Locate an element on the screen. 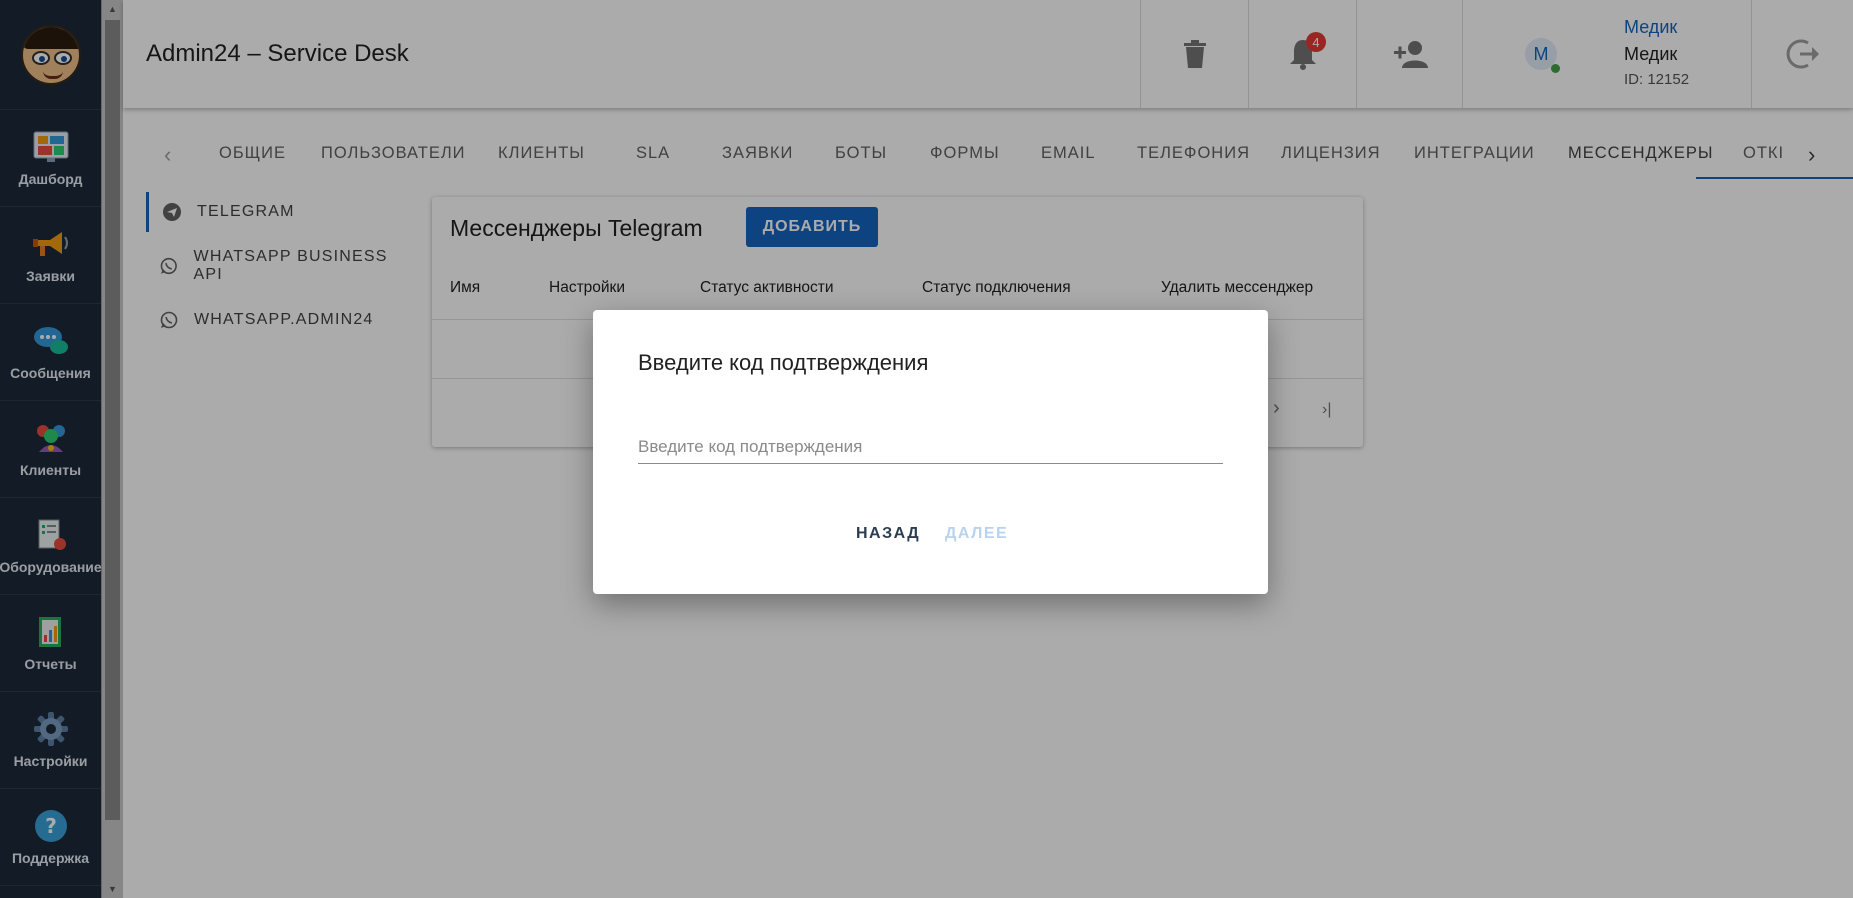 This screenshot has height=898, width=1853. back-button: НАЗАД is located at coordinates (888, 534).